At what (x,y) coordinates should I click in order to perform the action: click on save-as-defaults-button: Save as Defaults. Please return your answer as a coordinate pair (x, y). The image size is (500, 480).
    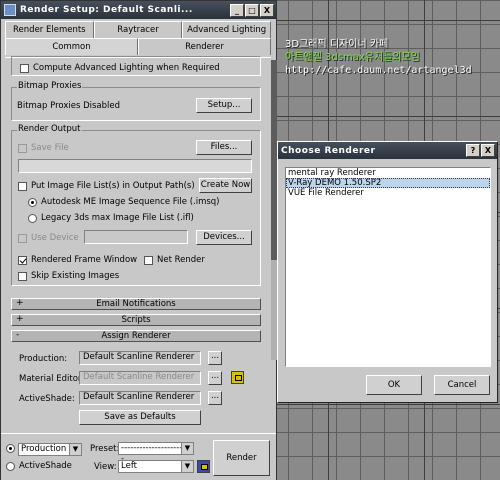
    Looking at the image, I should click on (140, 417).